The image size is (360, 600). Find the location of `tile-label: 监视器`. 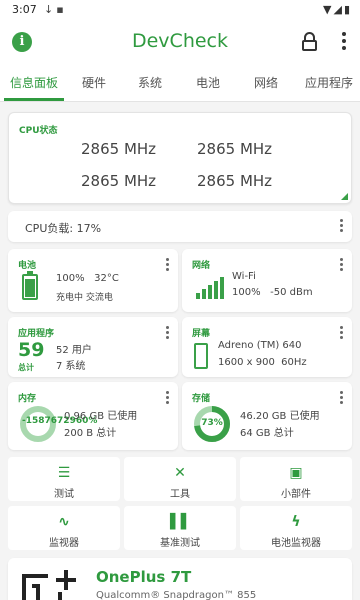

tile-label: 监视器 is located at coordinates (64, 543).